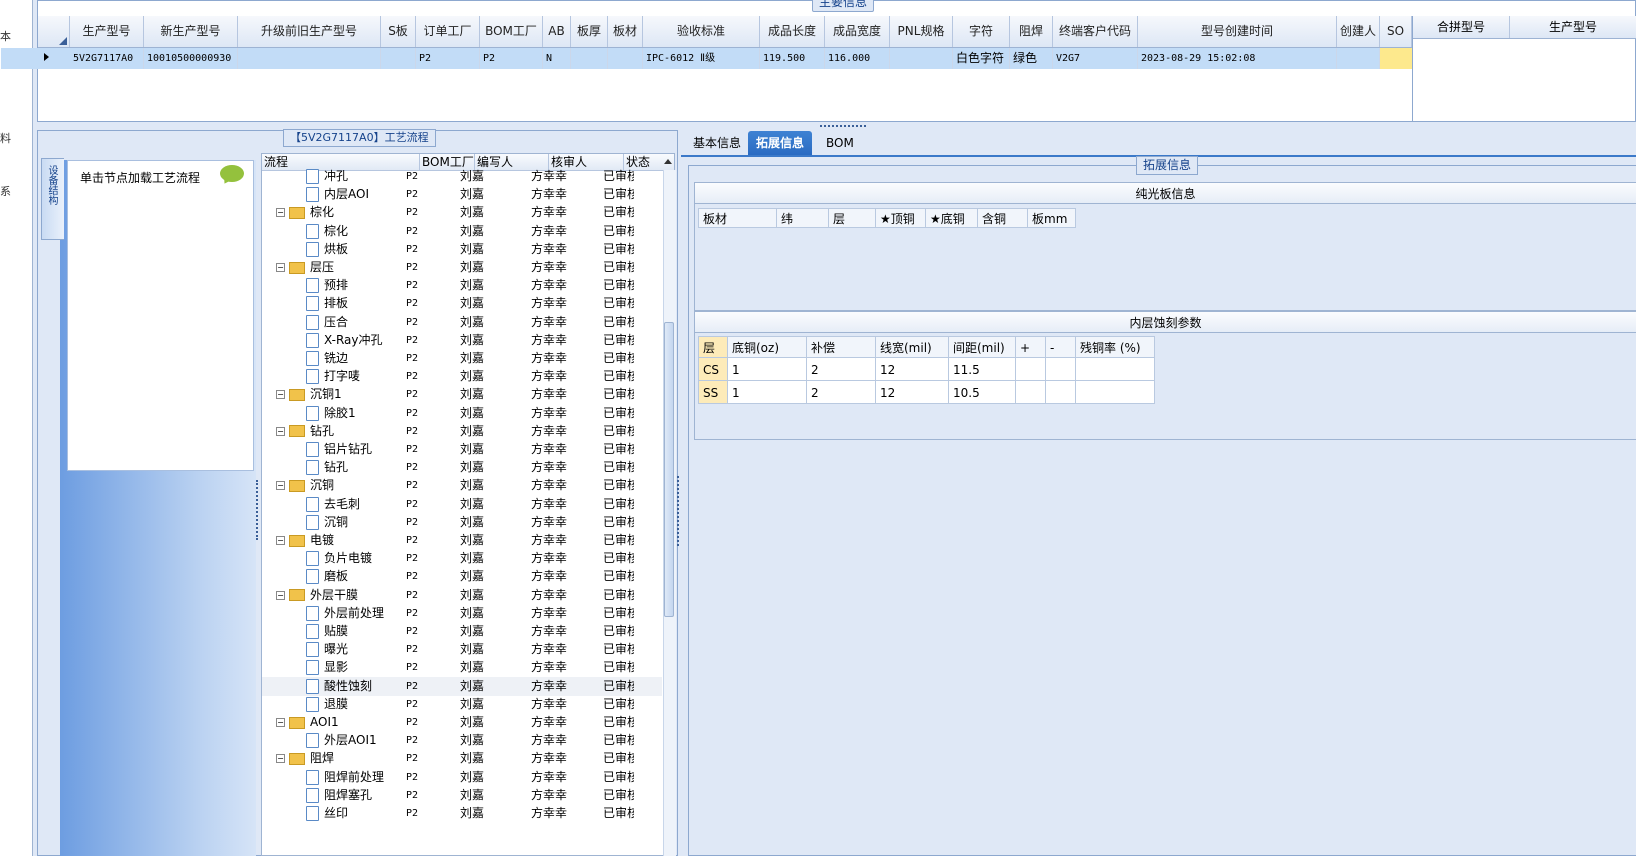 Image resolution: width=1636 pixels, height=856 pixels. Describe the element at coordinates (398, 58) in the screenshot. I see `cell-s-board` at that location.